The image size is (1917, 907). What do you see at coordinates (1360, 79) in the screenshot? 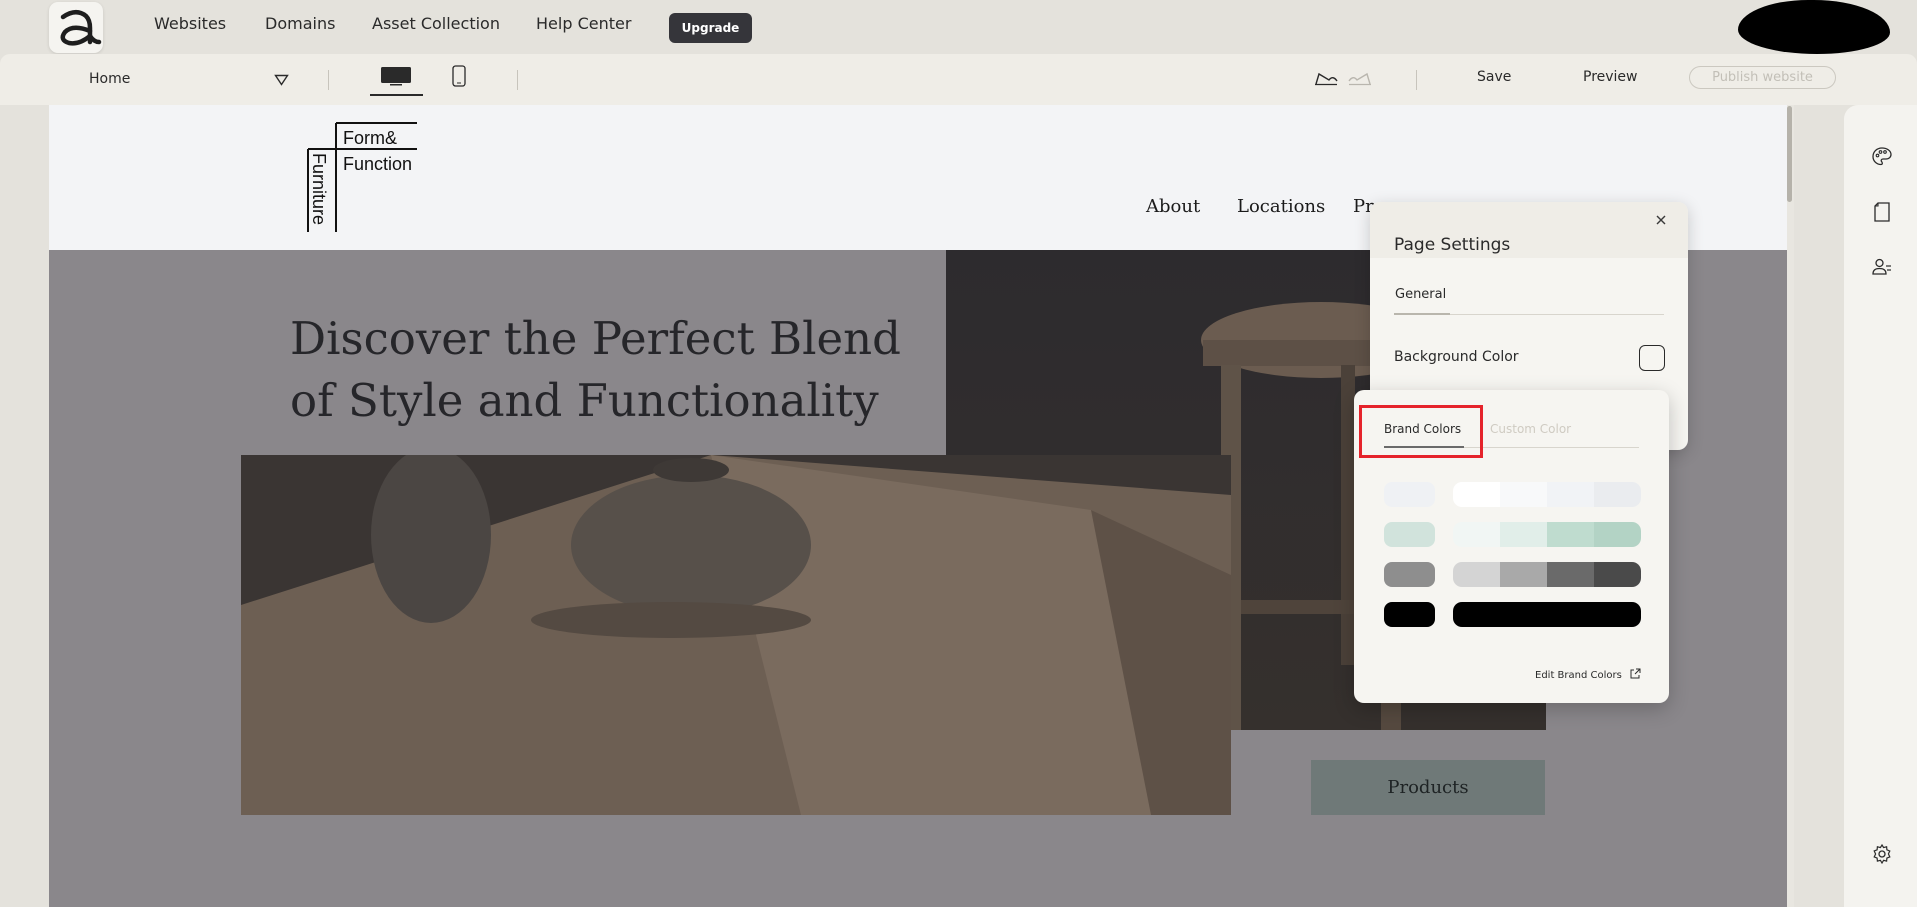
I see `redo-icon` at bounding box center [1360, 79].